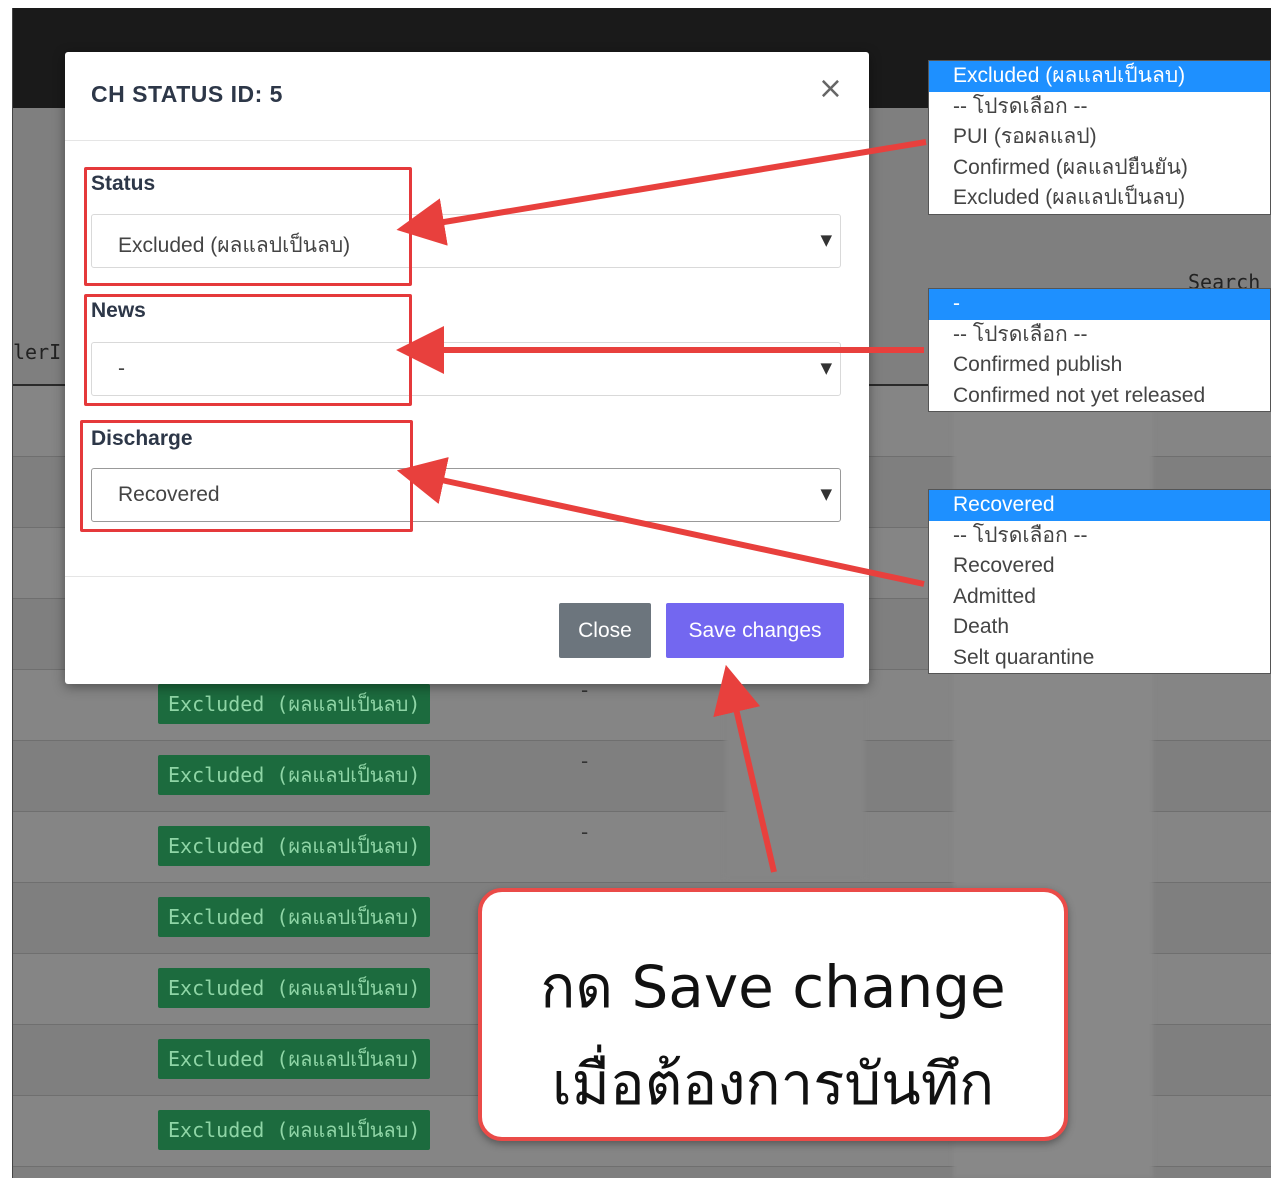 This screenshot has width=1271, height=1178. What do you see at coordinates (1099, 335) in the screenshot?
I see `news-option: -- โปรดเลือก --` at bounding box center [1099, 335].